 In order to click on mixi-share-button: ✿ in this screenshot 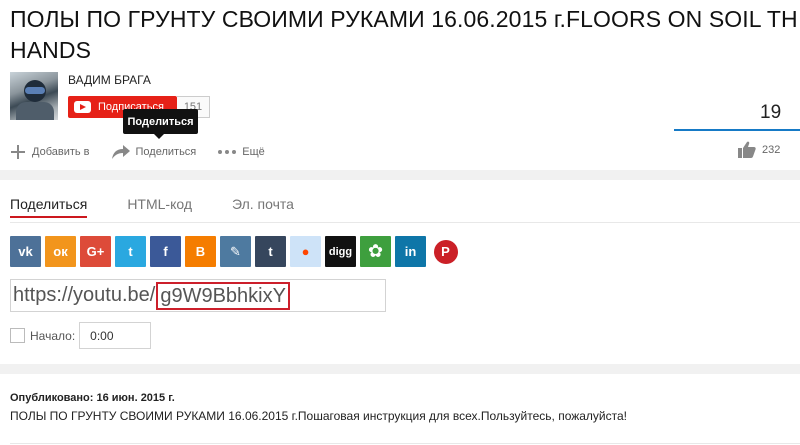, I will do `click(375, 251)`.